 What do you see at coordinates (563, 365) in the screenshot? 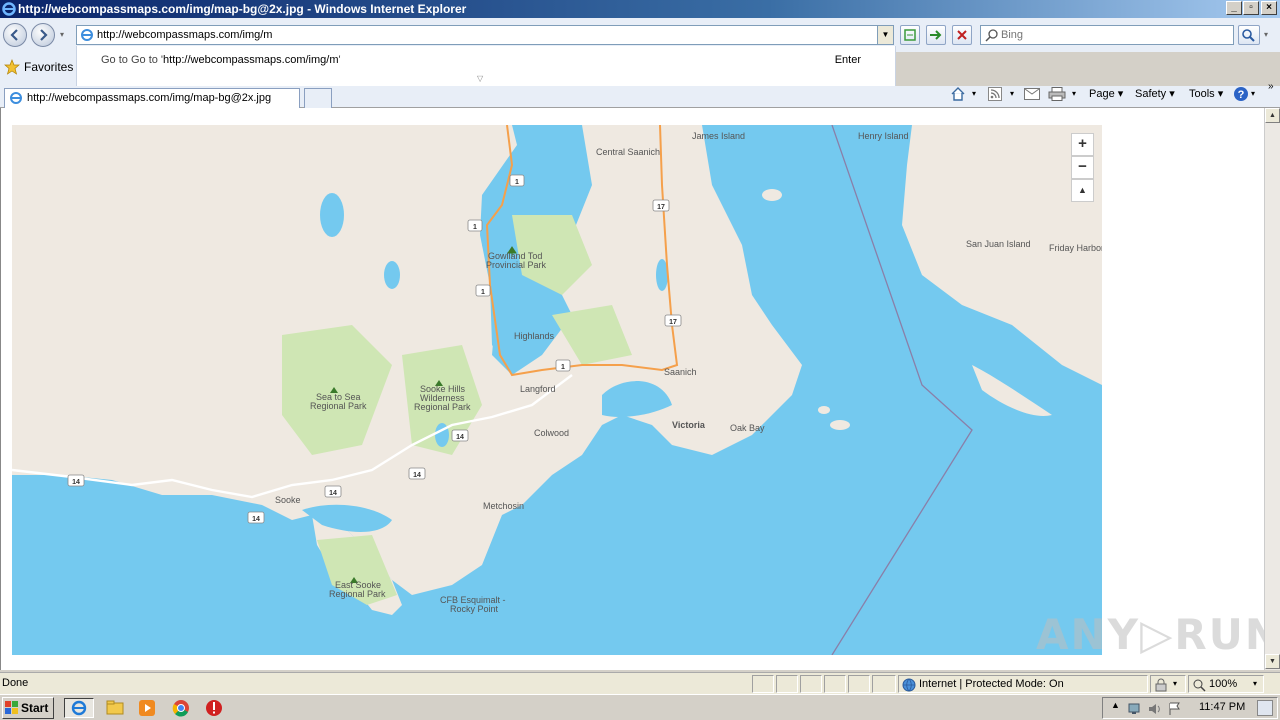
I see `route-shield-1-d: 1` at bounding box center [563, 365].